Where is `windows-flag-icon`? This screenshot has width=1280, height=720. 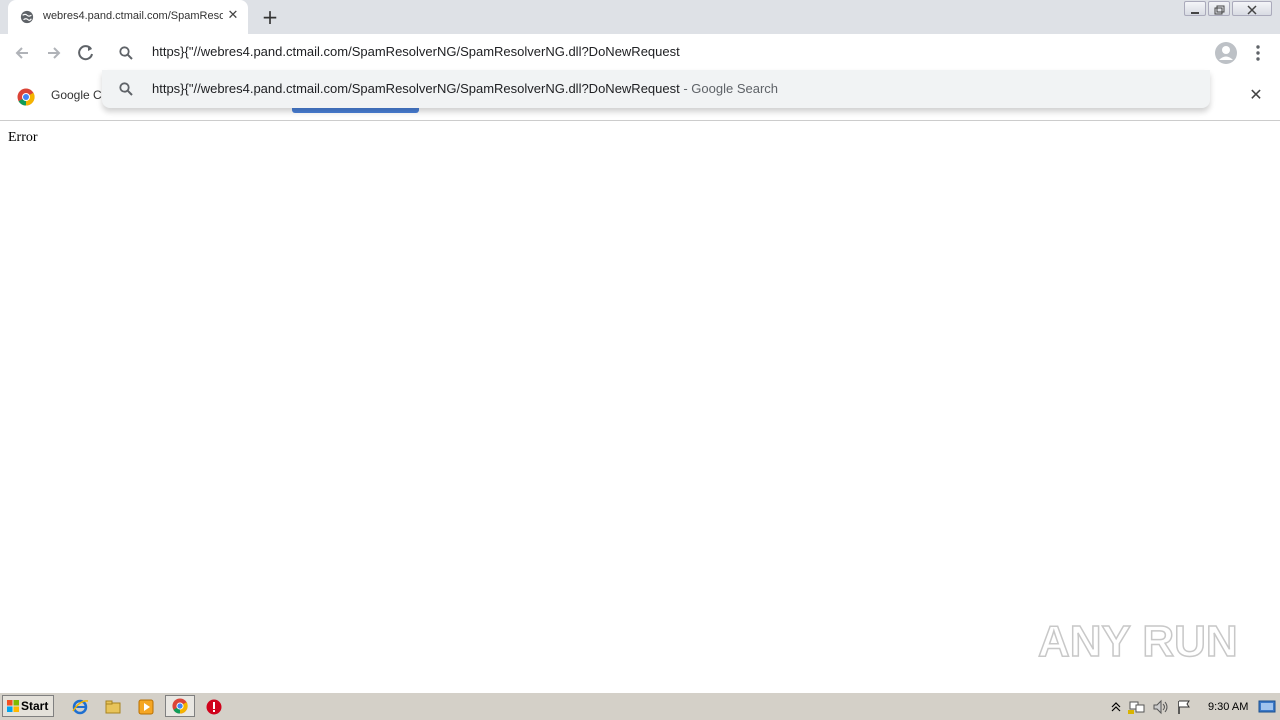
windows-flag-icon is located at coordinates (13, 706).